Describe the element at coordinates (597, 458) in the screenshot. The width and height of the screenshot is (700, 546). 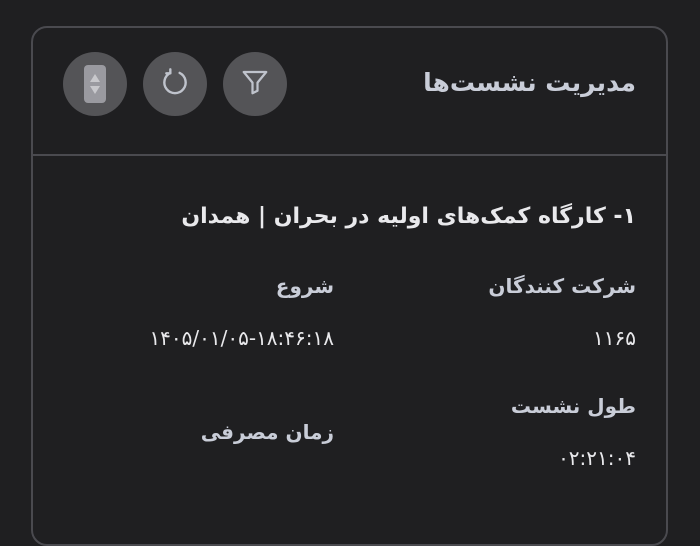
I see `duration-value: ۰۲:۲۱:۰۴` at that location.